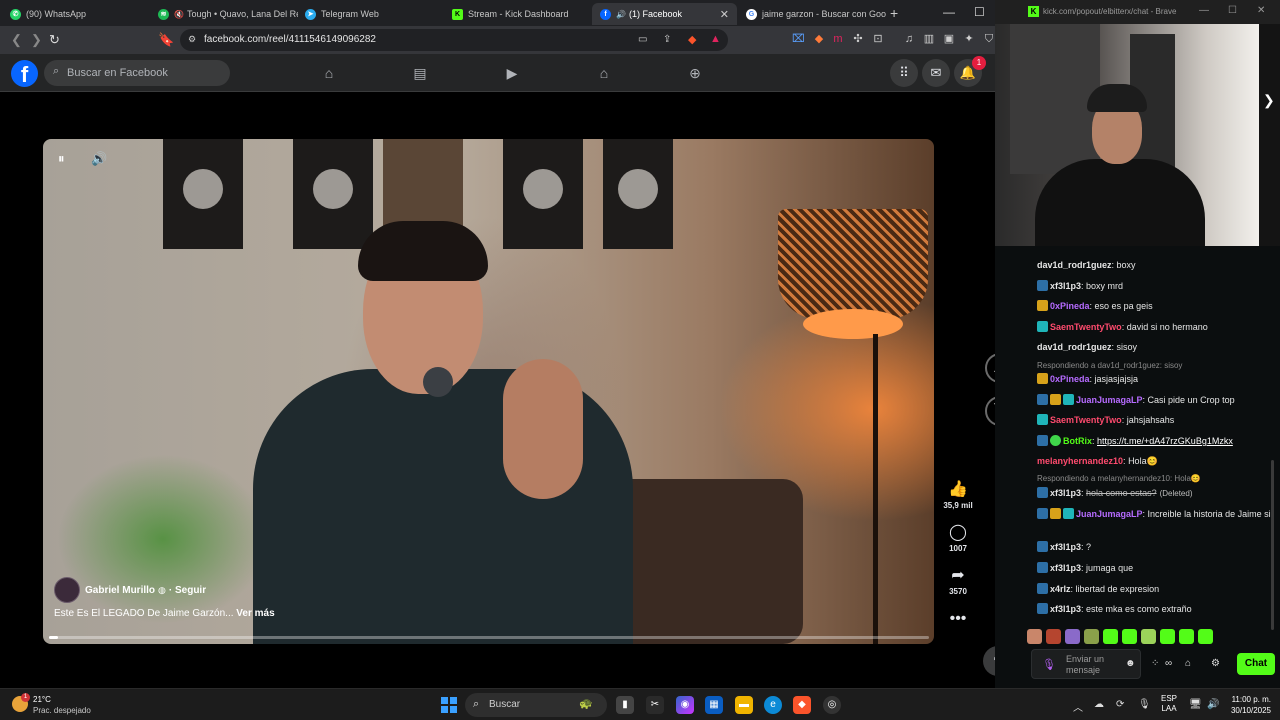  What do you see at coordinates (166, 40) in the screenshot?
I see `bookmark-icon: 🔖` at bounding box center [166, 40].